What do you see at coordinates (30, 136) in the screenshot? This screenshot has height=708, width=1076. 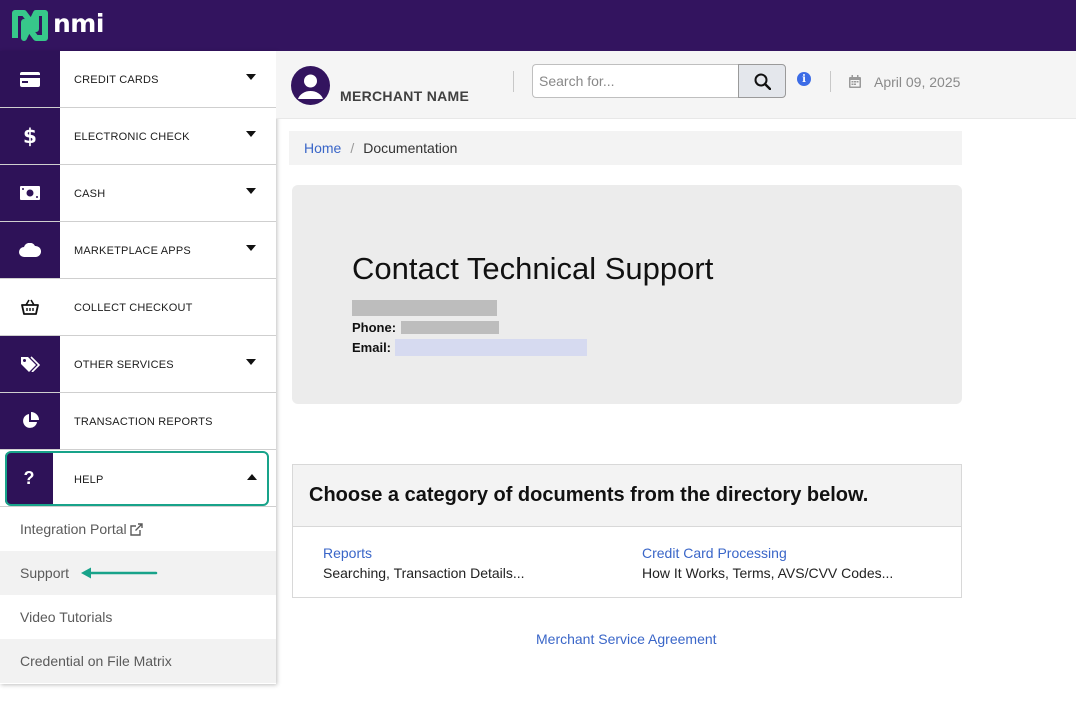 I see `dollar-icon: $` at bounding box center [30, 136].